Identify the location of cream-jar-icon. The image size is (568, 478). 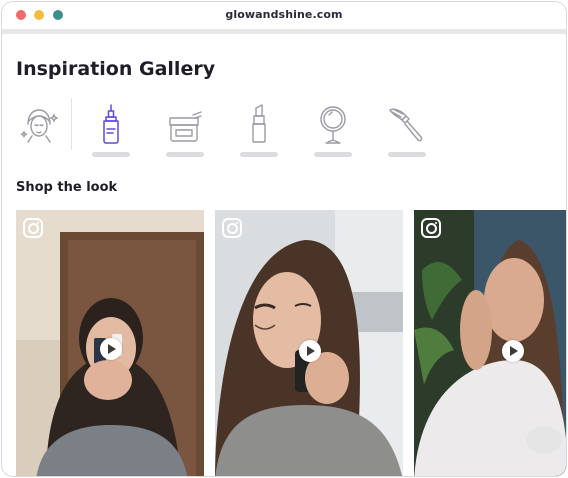
(185, 126).